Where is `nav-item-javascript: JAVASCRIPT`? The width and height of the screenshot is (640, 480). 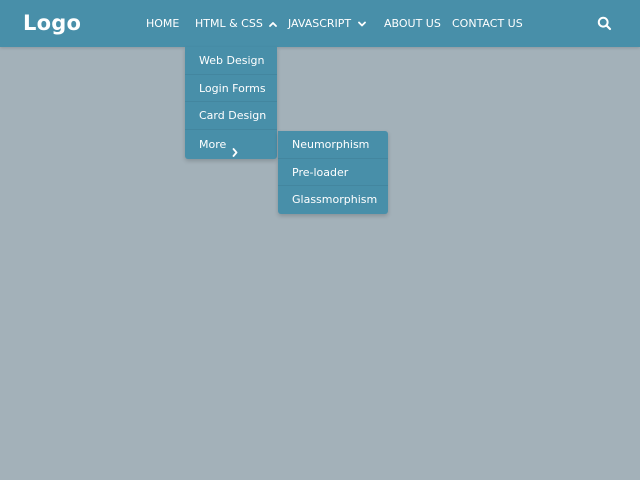 nav-item-javascript: JAVASCRIPT is located at coordinates (327, 23).